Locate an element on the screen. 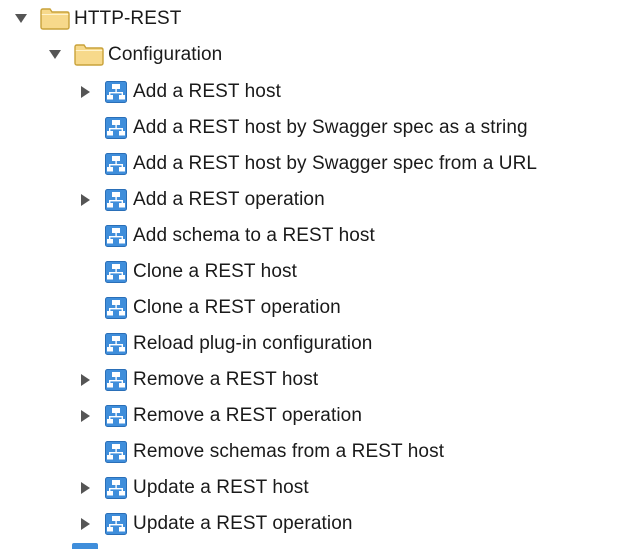 The width and height of the screenshot is (638, 549). tree-node-add-schema-to-a-rest-host: Add schema to a REST host is located at coordinates (227, 236).